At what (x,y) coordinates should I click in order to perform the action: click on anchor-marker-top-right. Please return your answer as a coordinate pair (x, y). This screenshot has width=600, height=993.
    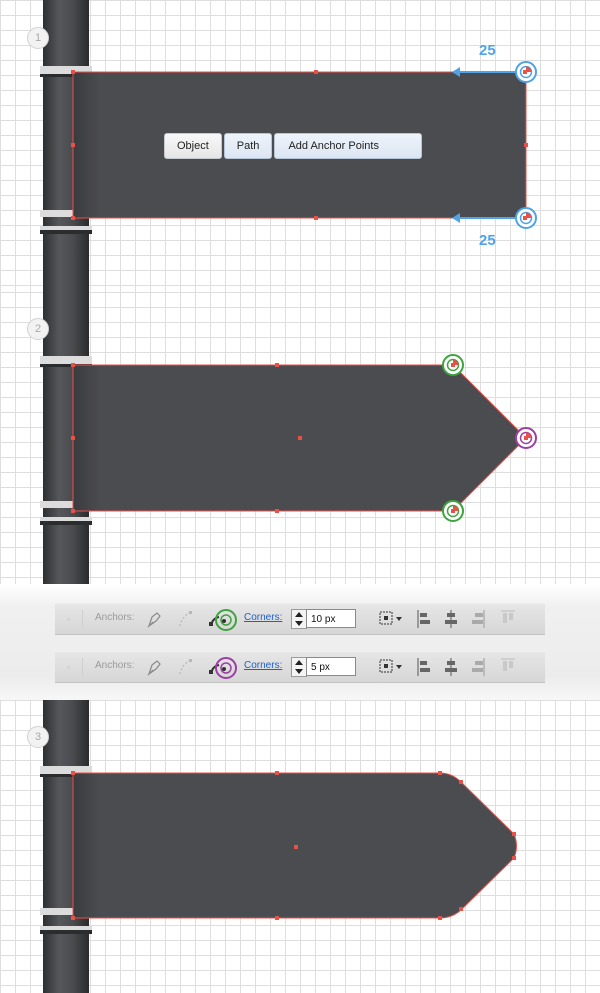
    Looking at the image, I should click on (526, 72).